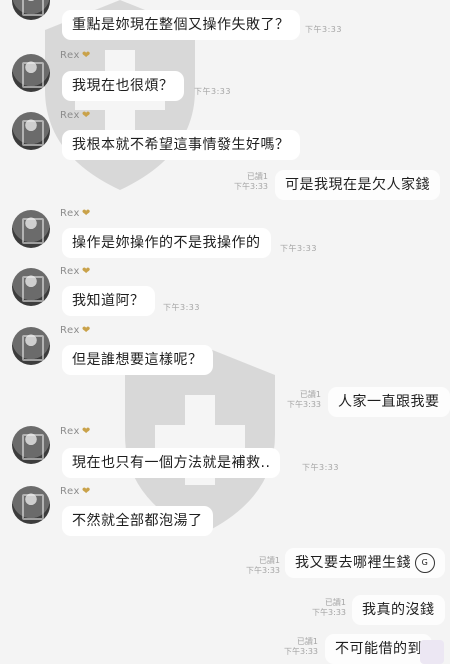  What do you see at coordinates (181, 25) in the screenshot?
I see `incoming-message: 重點是妳現在整個又操作失敗了？` at bounding box center [181, 25].